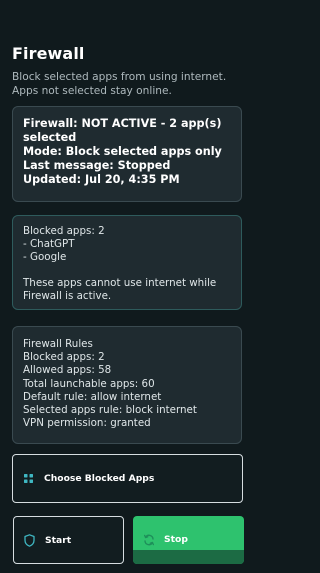 This screenshot has width=320, height=573. Describe the element at coordinates (89, 383) in the screenshot. I see `rule-total-apps: Total launchable apps: 60` at that location.